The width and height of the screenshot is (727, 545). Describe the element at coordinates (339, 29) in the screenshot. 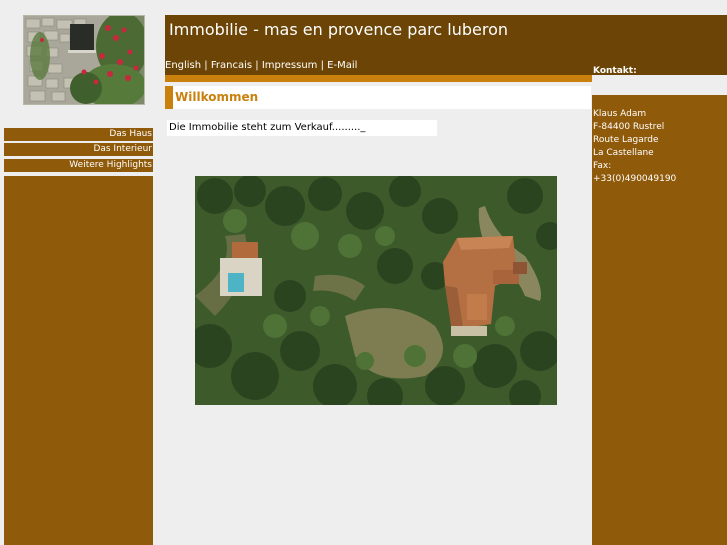

I see `site-title: Immobilie - mas en provence parc luberon` at that location.